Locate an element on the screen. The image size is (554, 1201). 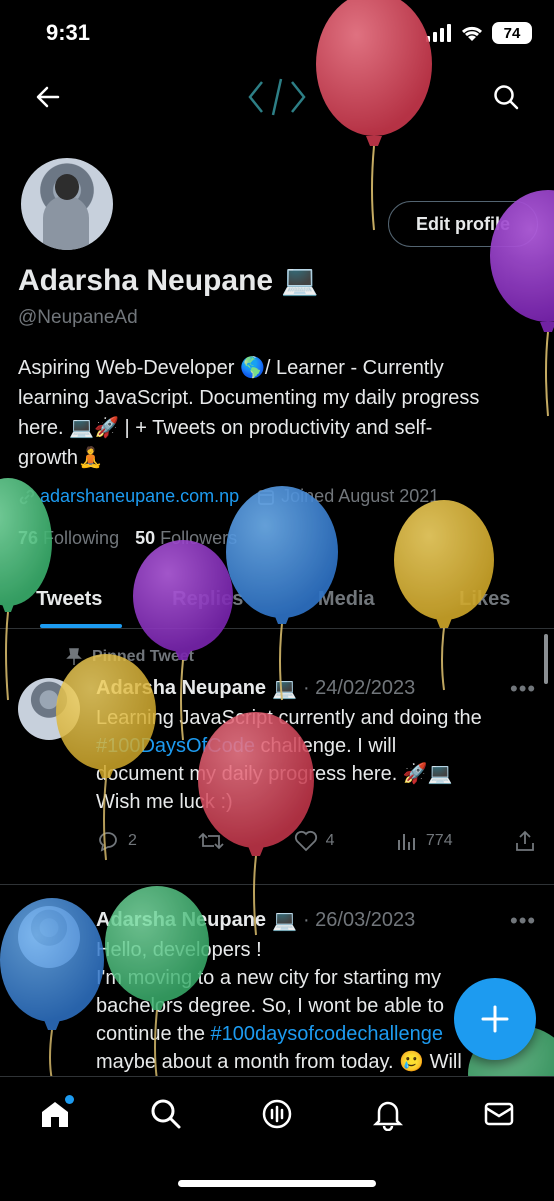
edit-profile-button: Edit profile is located at coordinates (463, 224).